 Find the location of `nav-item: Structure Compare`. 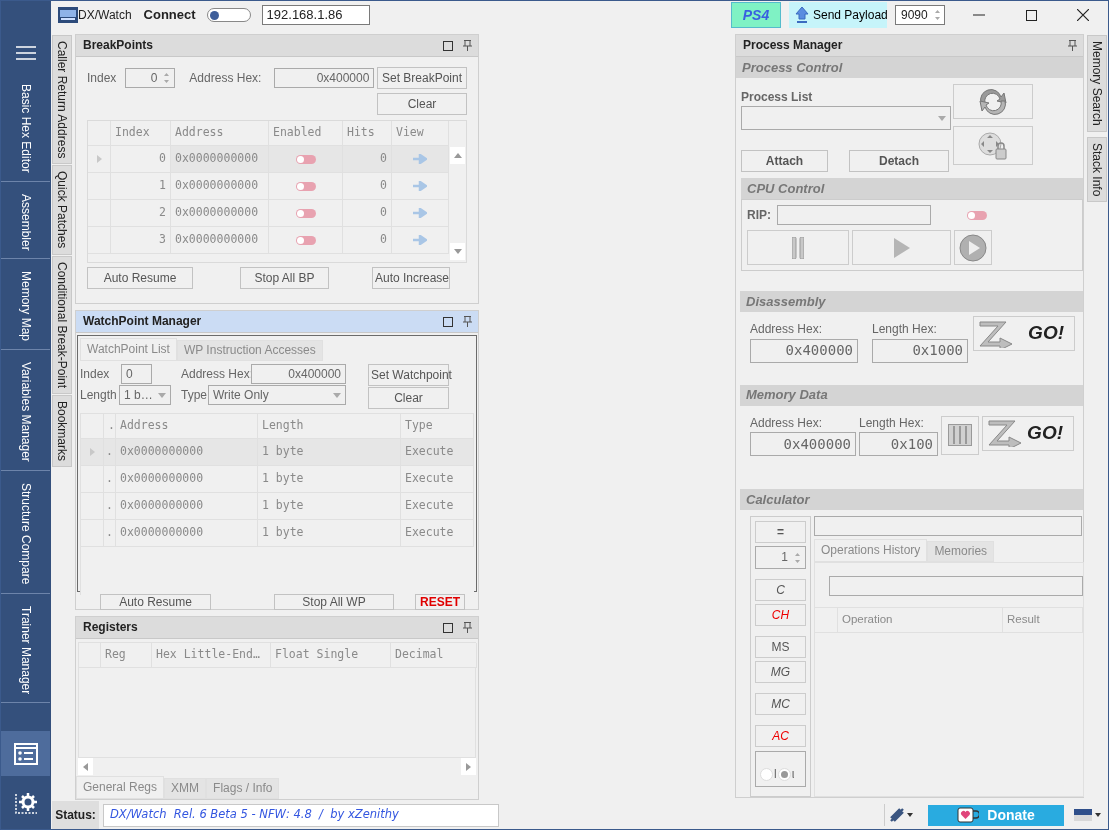

nav-item: Structure Compare is located at coordinates (25, 532).